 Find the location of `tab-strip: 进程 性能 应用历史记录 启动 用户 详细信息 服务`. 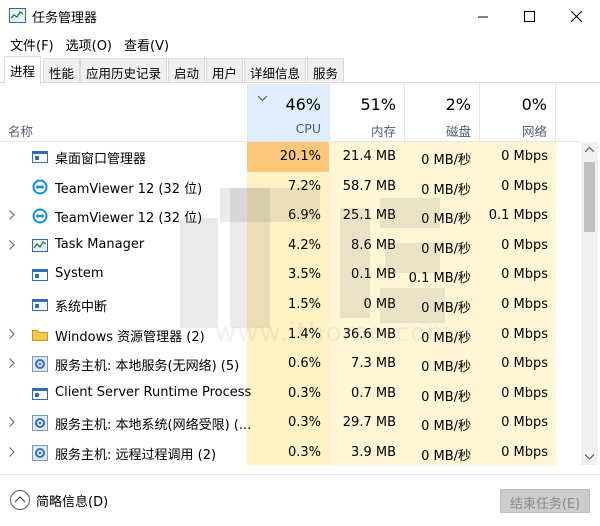

tab-strip: 进程 性能 应用历史记录 启动 用户 详细信息 服务 is located at coordinates (300, 70).